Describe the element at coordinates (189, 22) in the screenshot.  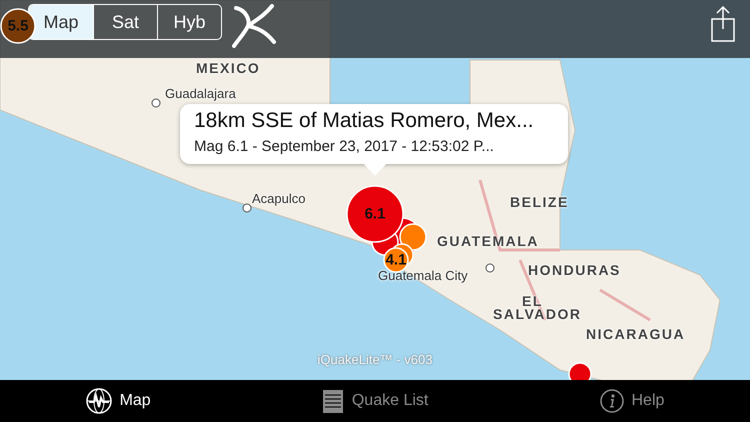
I see `segment-button: Hyb` at that location.